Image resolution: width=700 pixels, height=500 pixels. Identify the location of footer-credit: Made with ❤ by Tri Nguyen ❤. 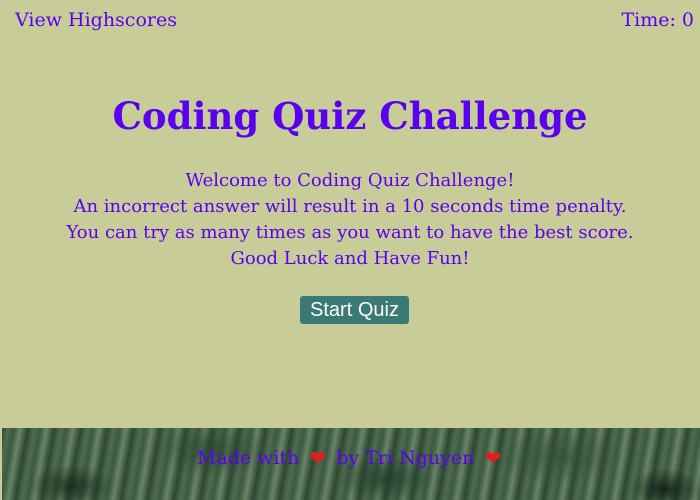
(351, 458).